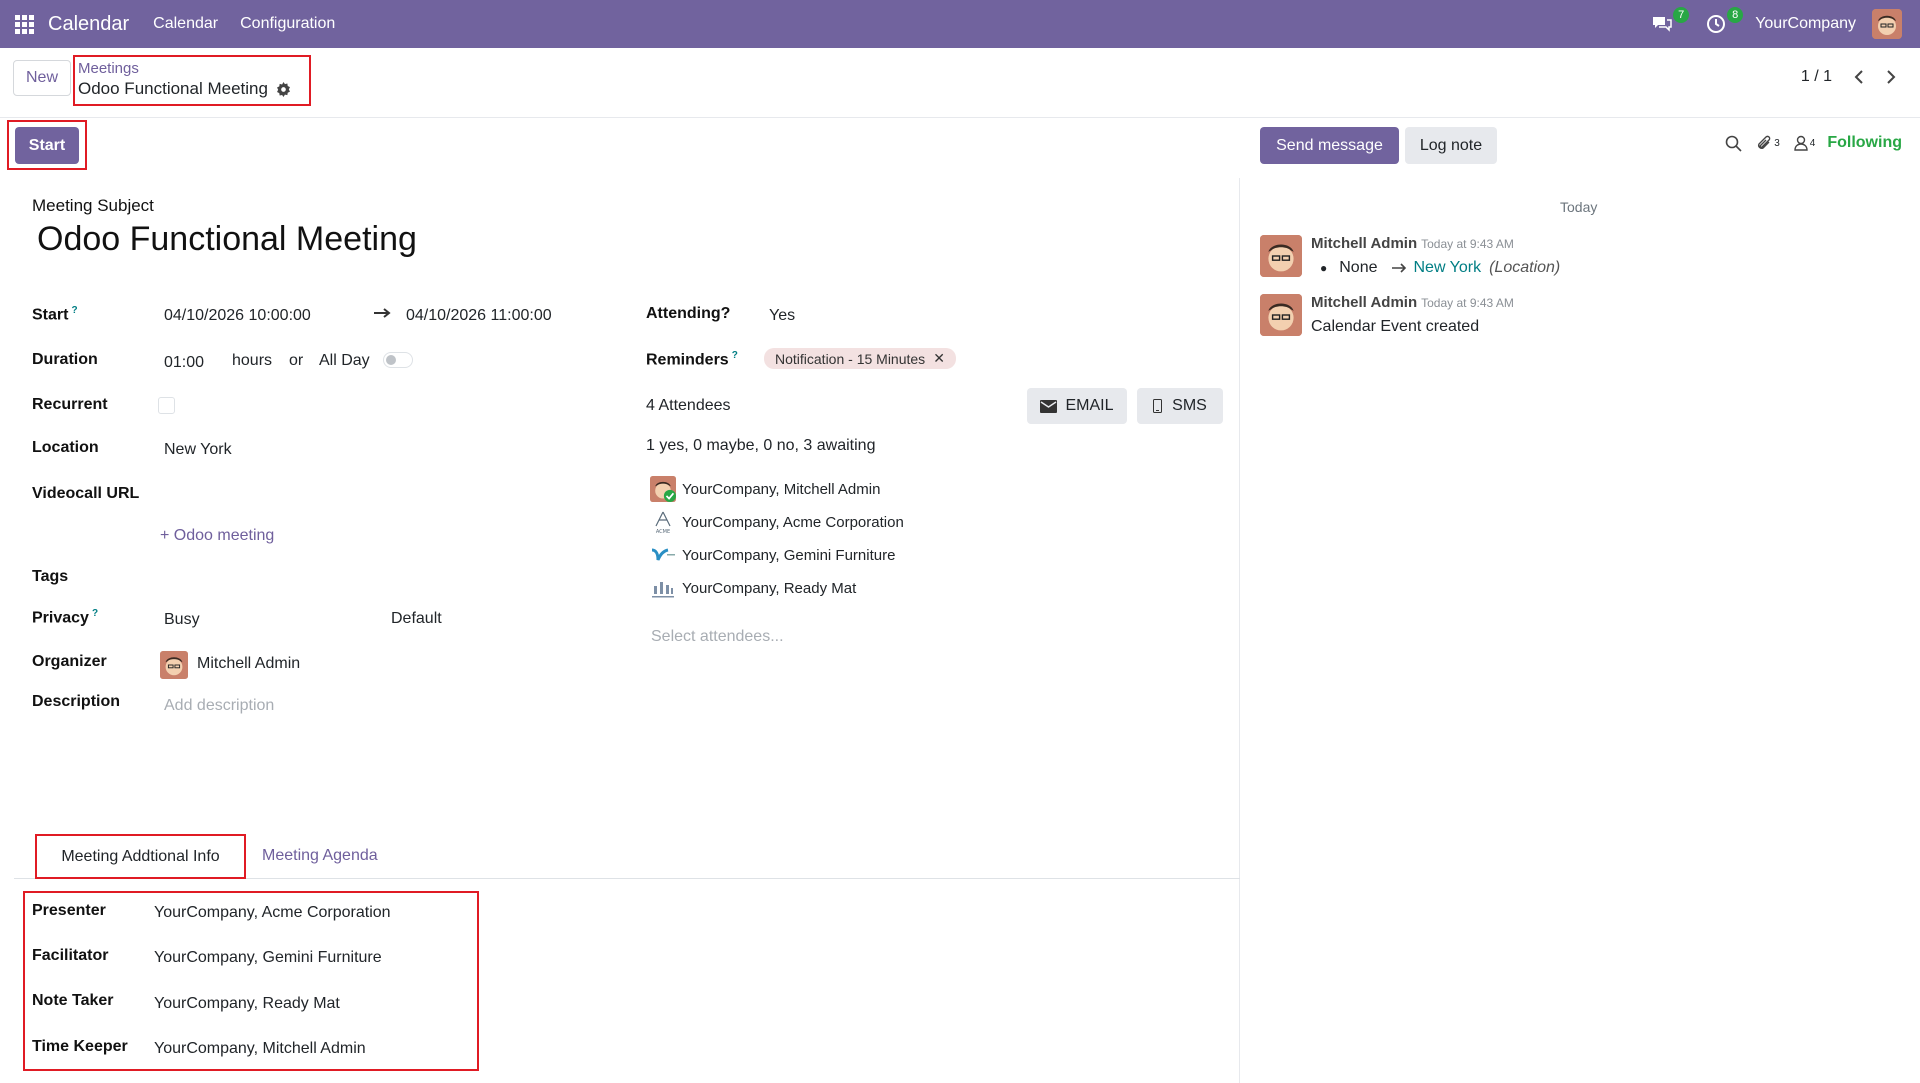 This screenshot has height=1083, width=1920. What do you see at coordinates (50, 576) in the screenshot?
I see `tags-label: Tags` at bounding box center [50, 576].